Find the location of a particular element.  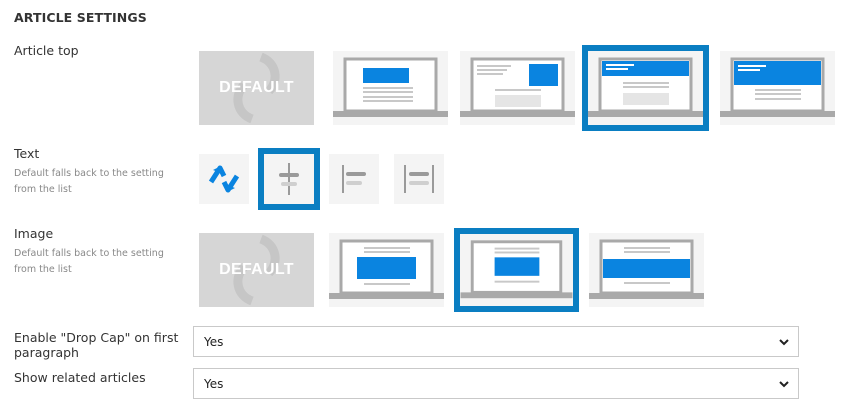

article-top-option-centered-block is located at coordinates (390, 88).